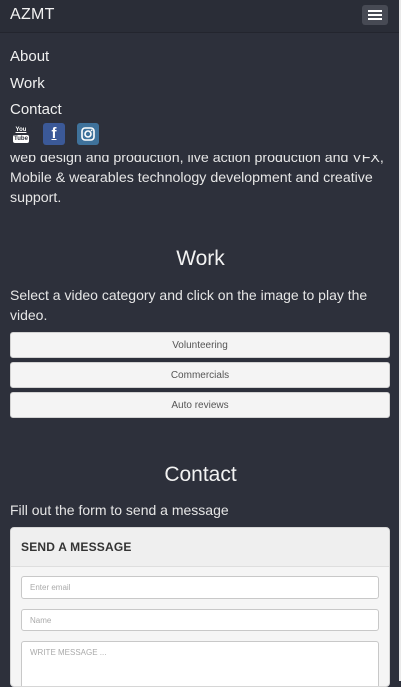  What do you see at coordinates (119, 510) in the screenshot?
I see `contact-lead-text: Fill out the form to send a message` at bounding box center [119, 510].